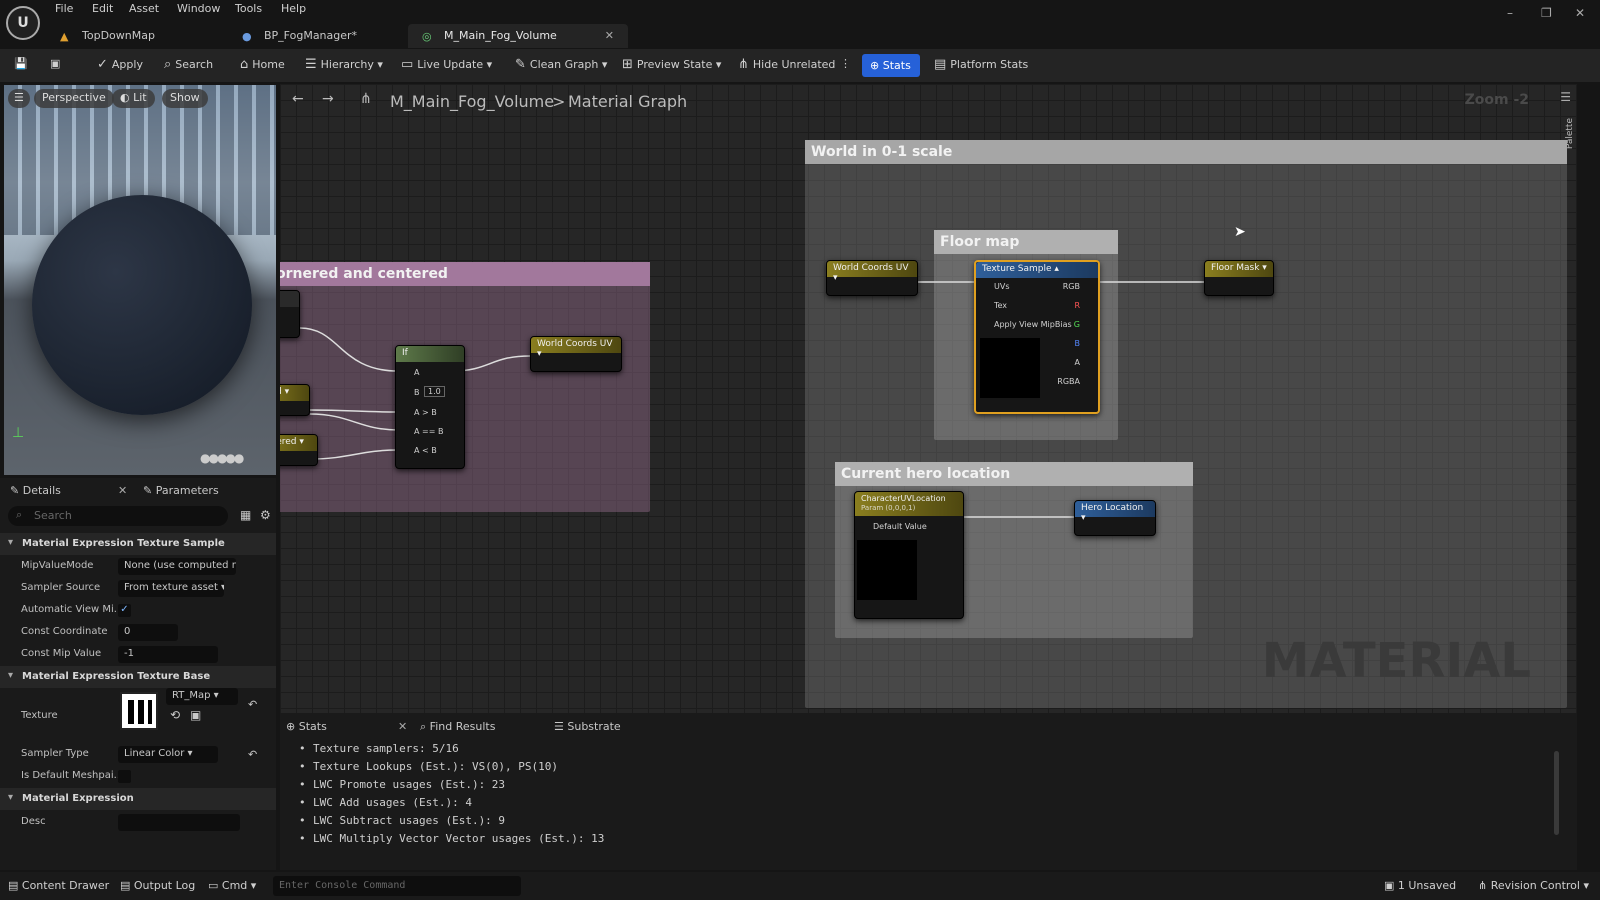 The image size is (1600, 900). I want to click on search-icon: ⌕, so click(168, 64).